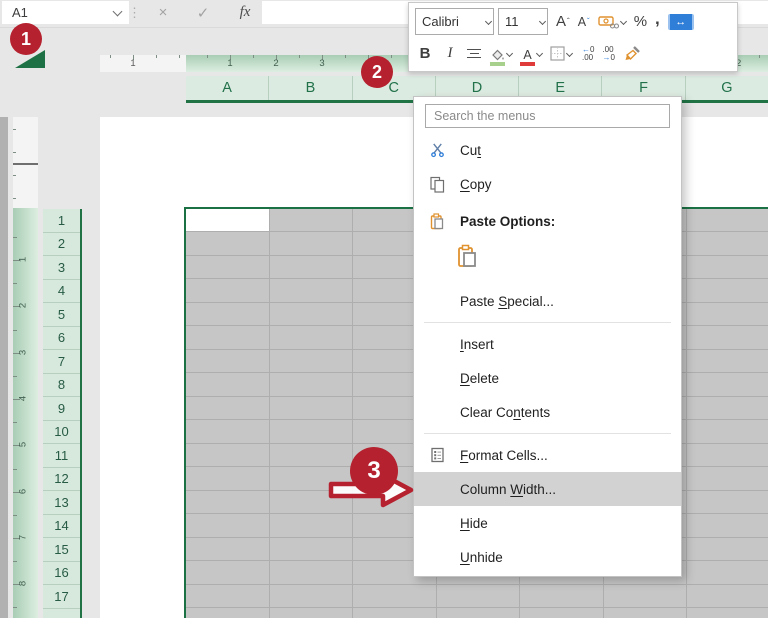 This screenshot has height=618, width=768. What do you see at coordinates (727, 313) in the screenshot?
I see `cell-G5` at bounding box center [727, 313].